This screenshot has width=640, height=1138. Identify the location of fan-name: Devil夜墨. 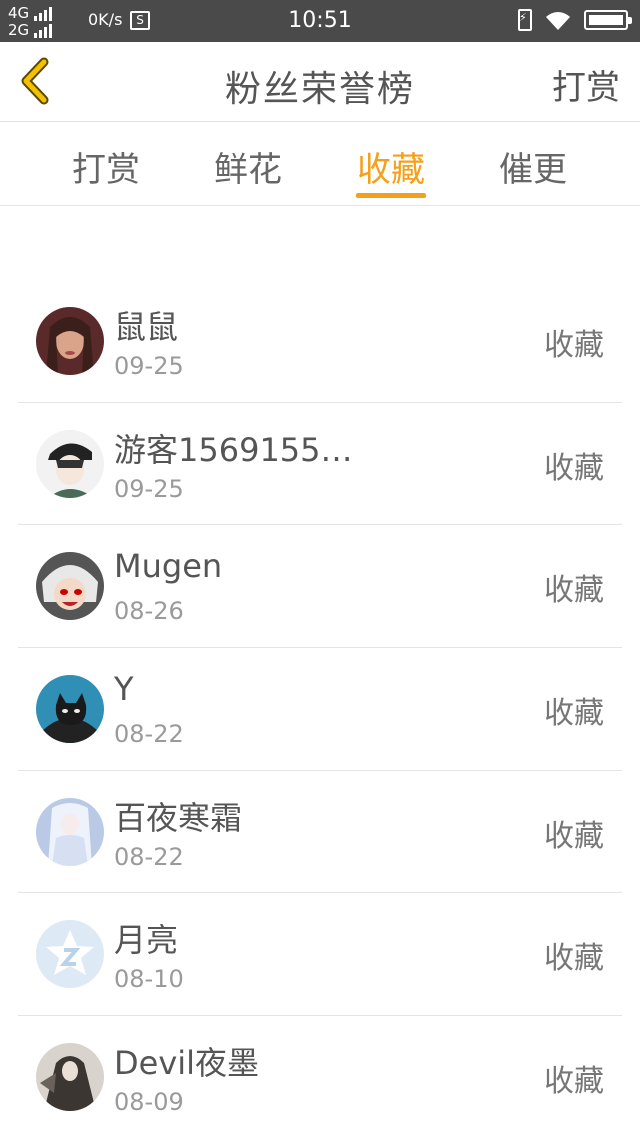
(187, 1063).